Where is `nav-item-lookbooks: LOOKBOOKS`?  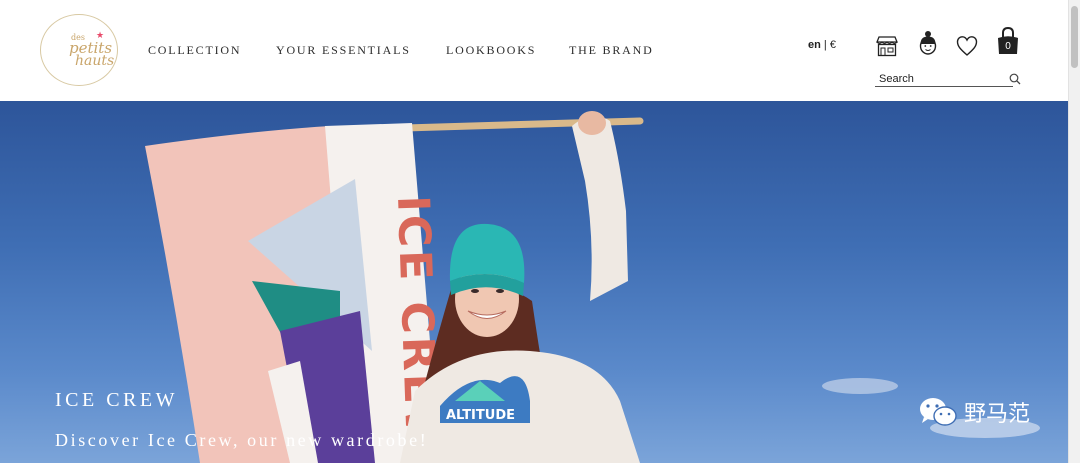 nav-item-lookbooks: LOOKBOOKS is located at coordinates (491, 50).